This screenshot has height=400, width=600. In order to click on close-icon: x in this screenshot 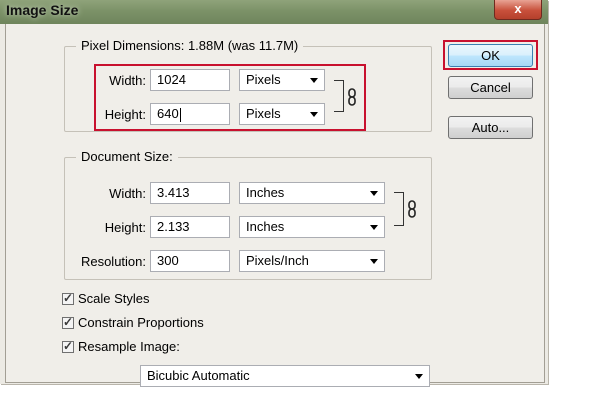, I will do `click(518, 8)`.